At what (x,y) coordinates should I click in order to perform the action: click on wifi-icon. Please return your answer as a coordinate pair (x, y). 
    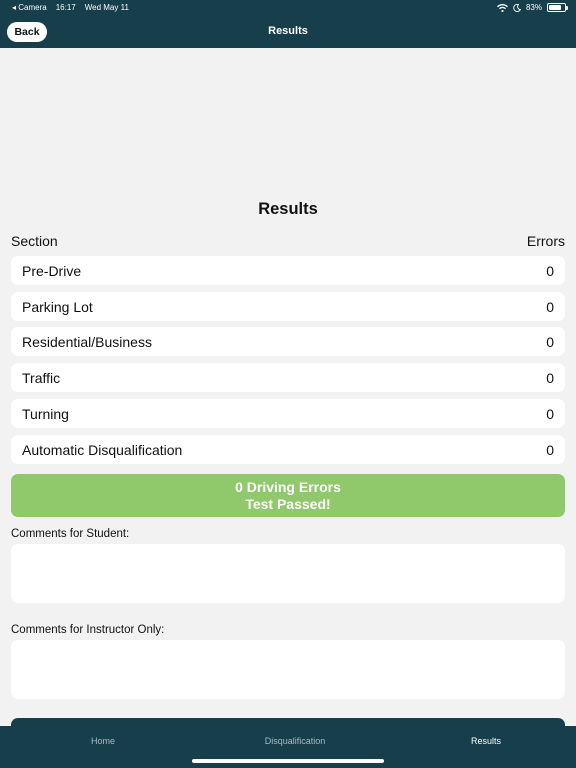
    Looking at the image, I should click on (502, 7).